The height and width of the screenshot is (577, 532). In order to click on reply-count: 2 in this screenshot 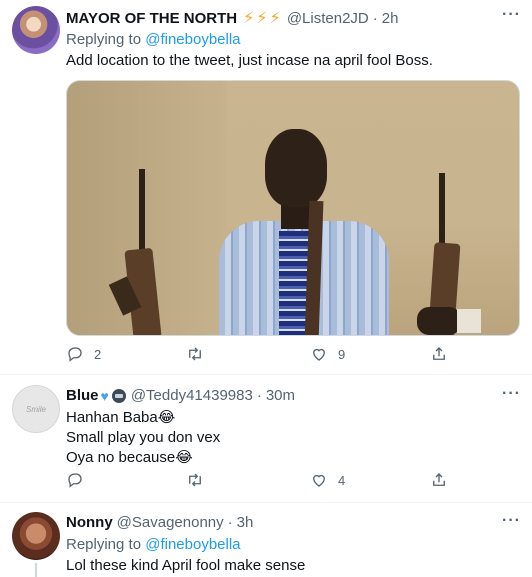, I will do `click(98, 354)`.